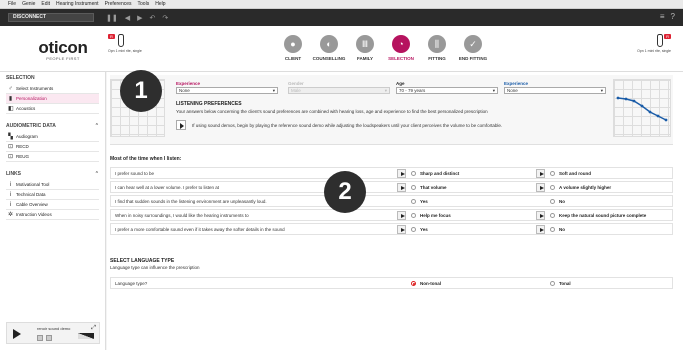  I want to click on reug-icon: ⊡, so click(11, 156).